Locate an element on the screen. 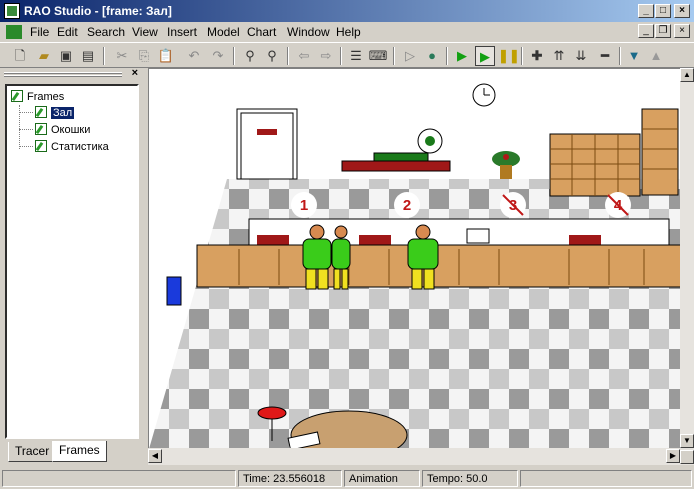 This screenshot has height=489, width=694. tab-tracer: Tracer is located at coordinates (32, 452).